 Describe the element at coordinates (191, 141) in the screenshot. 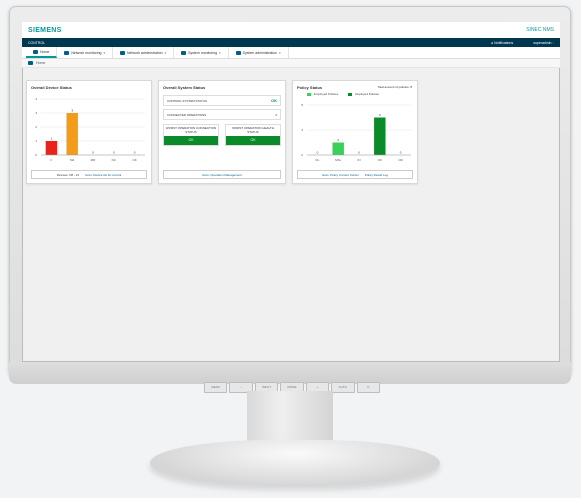

I see `connection-status-value: OK` at that location.